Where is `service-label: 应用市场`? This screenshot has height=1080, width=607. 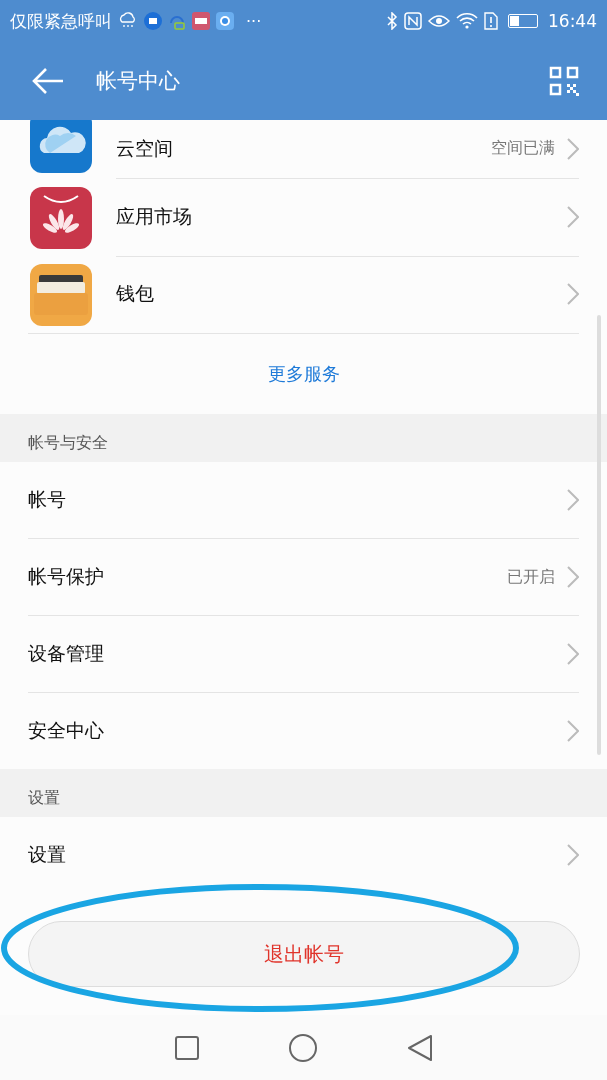
service-label: 应用市场 is located at coordinates (154, 216).